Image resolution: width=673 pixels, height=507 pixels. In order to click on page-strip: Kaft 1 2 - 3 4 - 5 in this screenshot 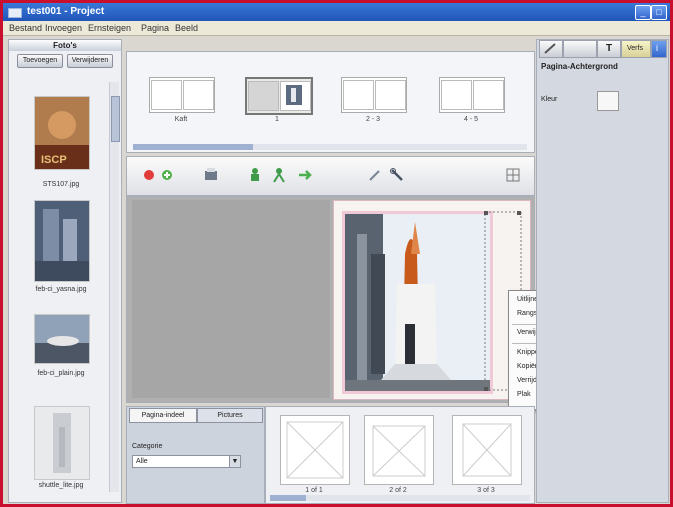, I will do `click(330, 102)`.